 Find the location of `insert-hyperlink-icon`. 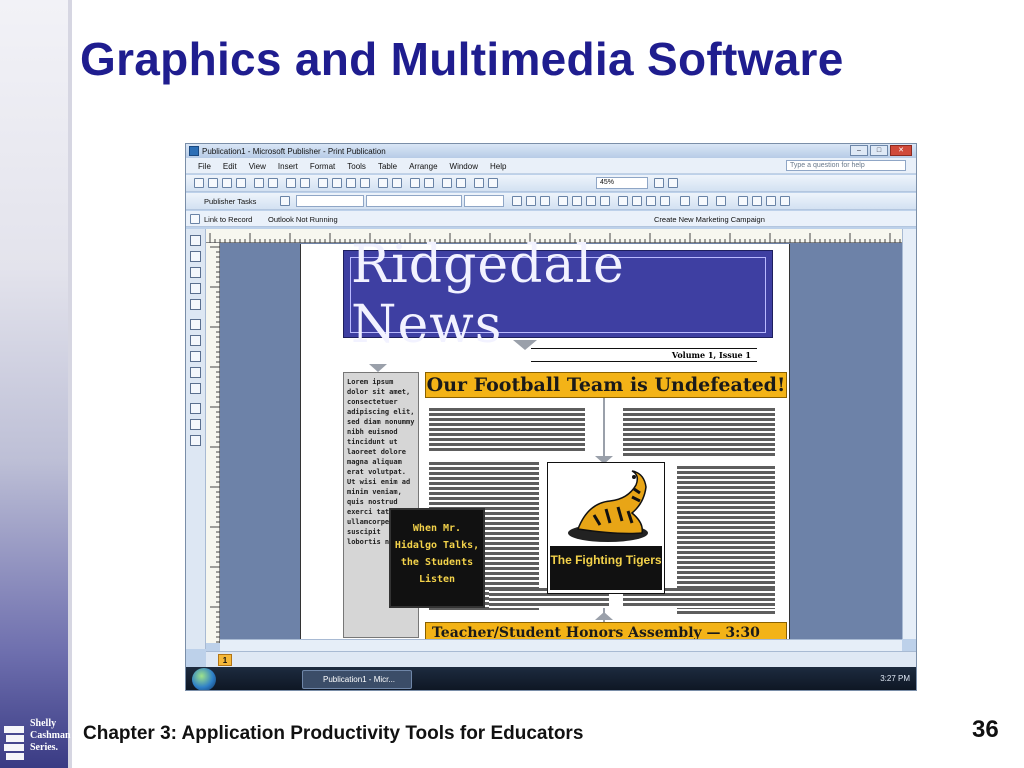

insert-hyperlink-icon is located at coordinates (447, 183).